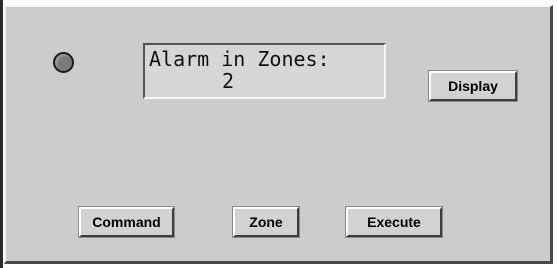 Image resolution: width=557 pixels, height=268 pixels. What do you see at coordinates (126, 222) in the screenshot?
I see `command-button: Command` at bounding box center [126, 222].